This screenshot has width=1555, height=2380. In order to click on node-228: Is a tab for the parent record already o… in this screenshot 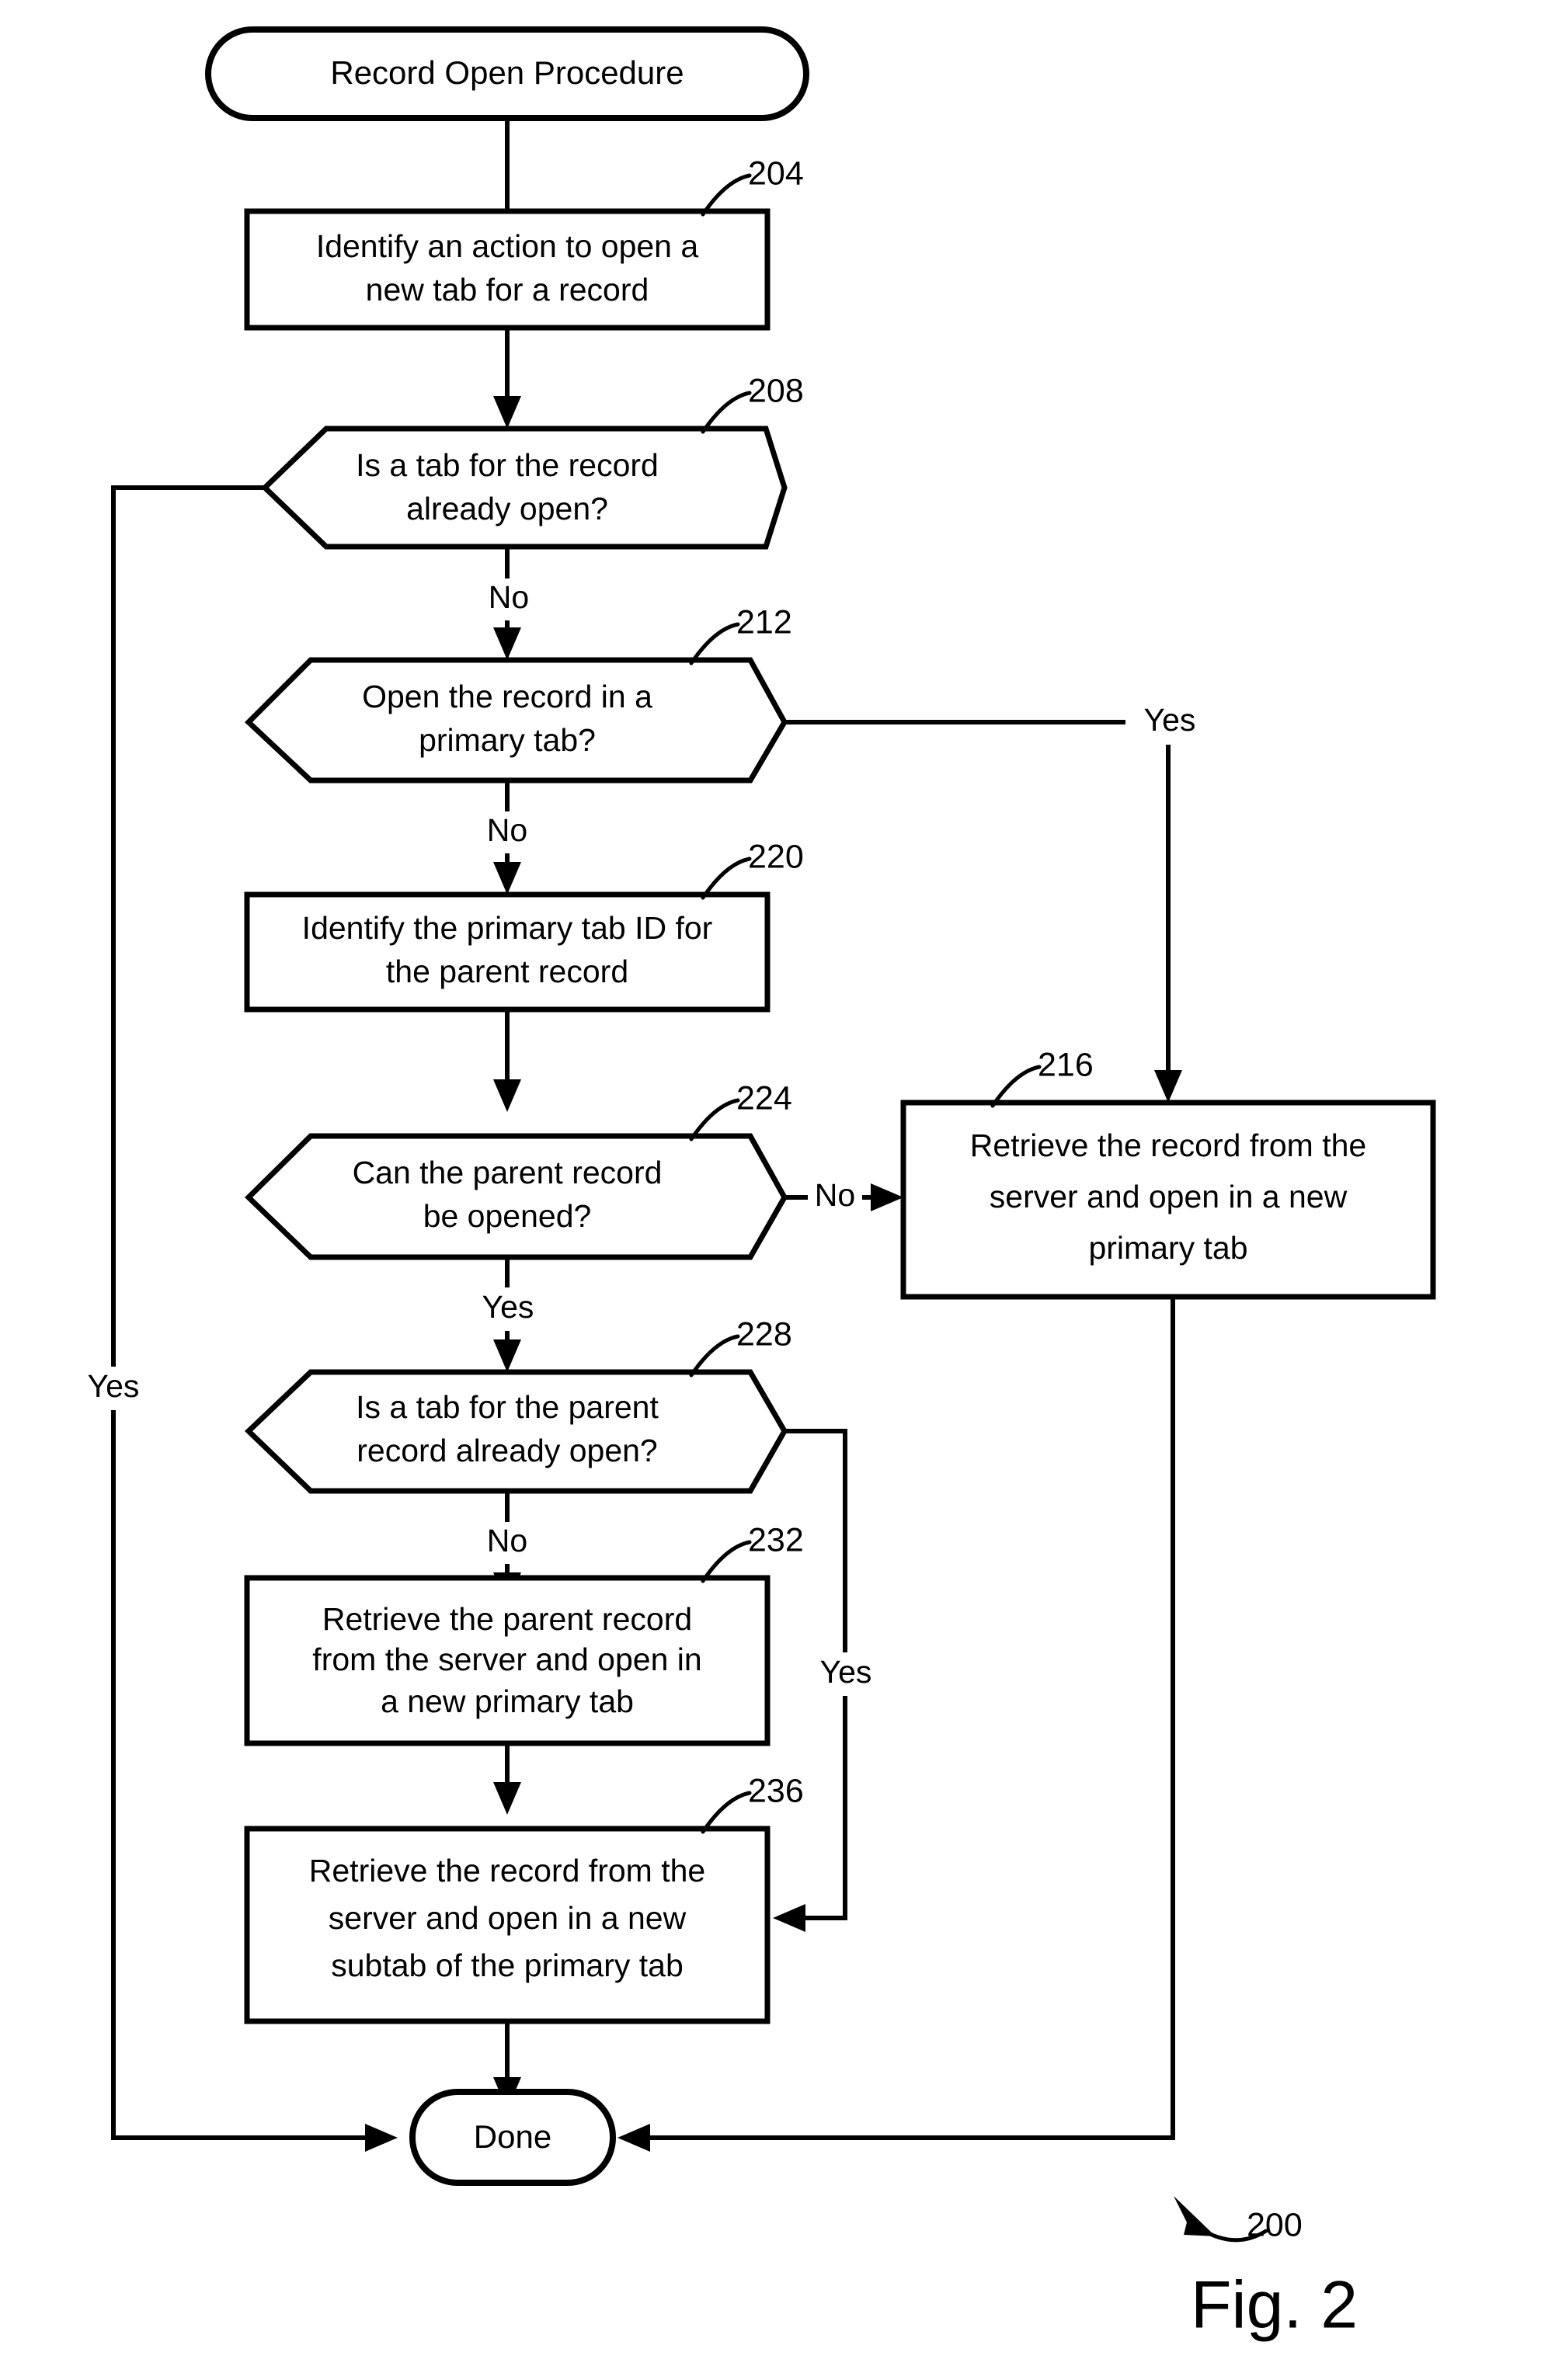, I will do `click(516, 1431)`.